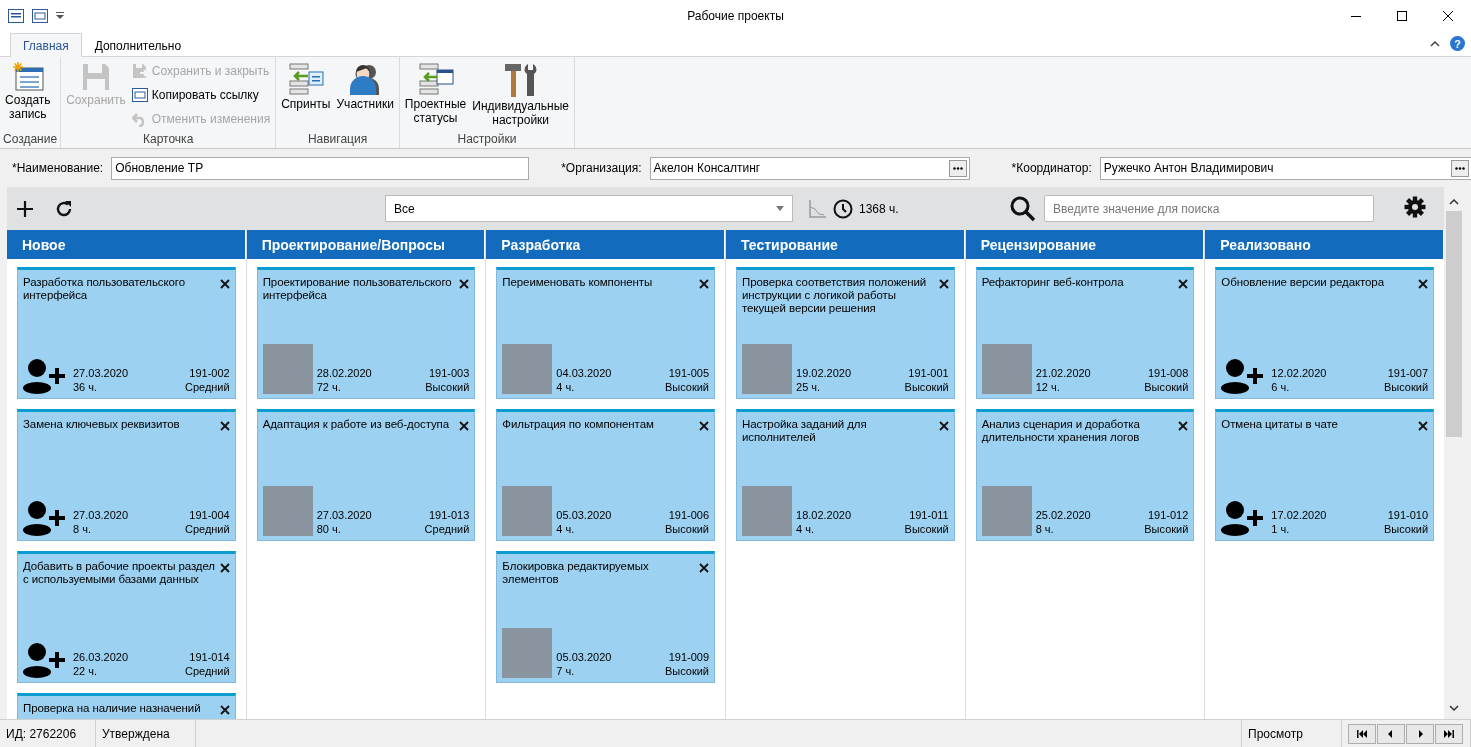 Image resolution: width=1471 pixels, height=747 pixels. What do you see at coordinates (366, 244) in the screenshot?
I see `column-header: Проектирование/Вопросы` at bounding box center [366, 244].